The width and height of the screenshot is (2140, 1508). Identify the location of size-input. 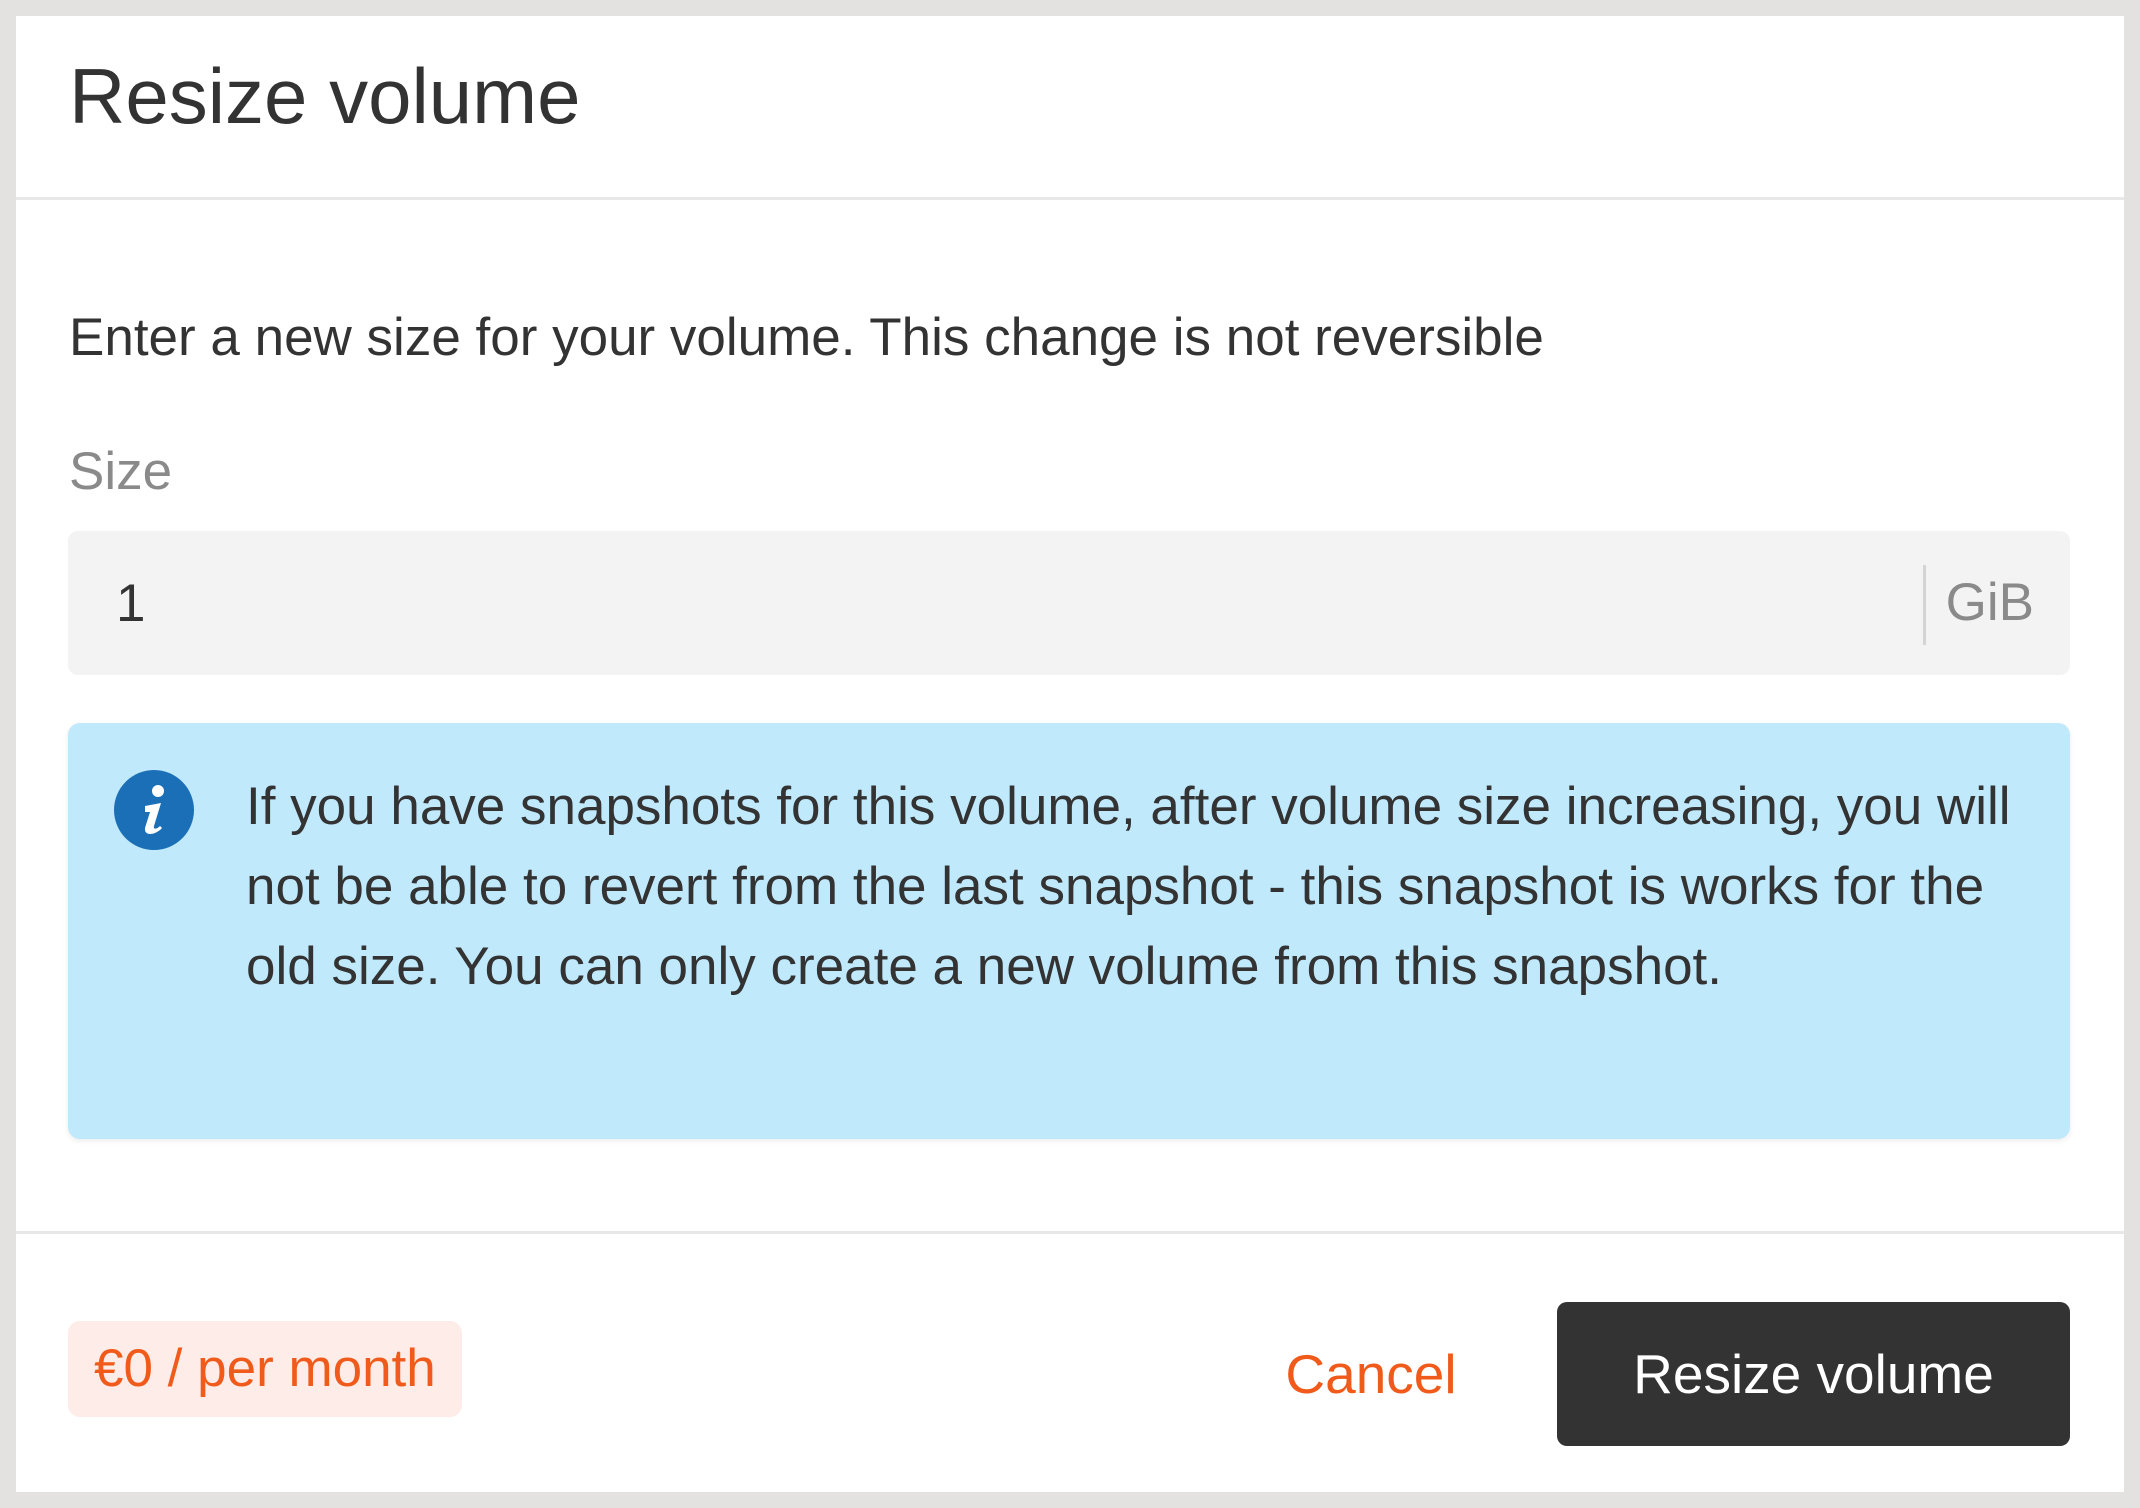
(993, 603).